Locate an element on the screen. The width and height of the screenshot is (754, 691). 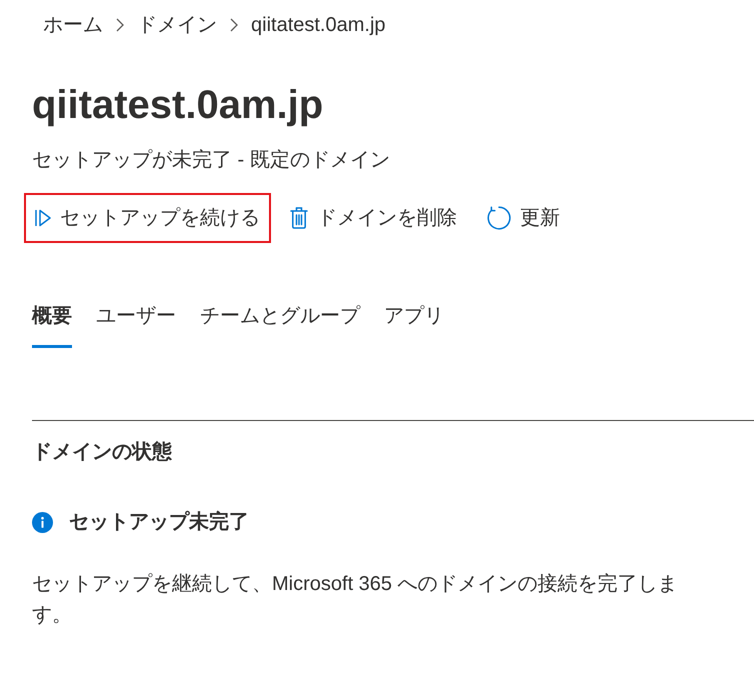
breadcrumb-current: qiitatest.0am.jp is located at coordinates (318, 25).